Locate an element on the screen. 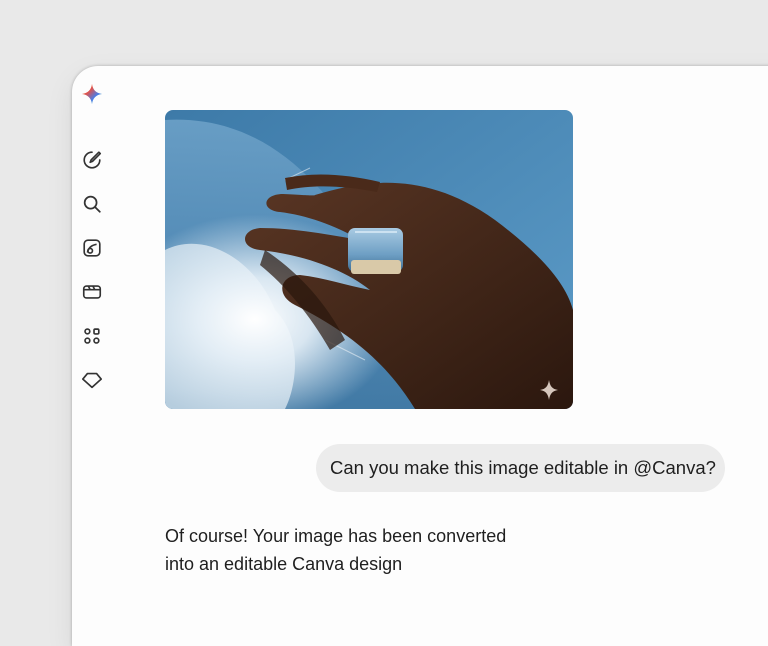  assistant-reply-line: Of course! Your image has been converted is located at coordinates (336, 536).